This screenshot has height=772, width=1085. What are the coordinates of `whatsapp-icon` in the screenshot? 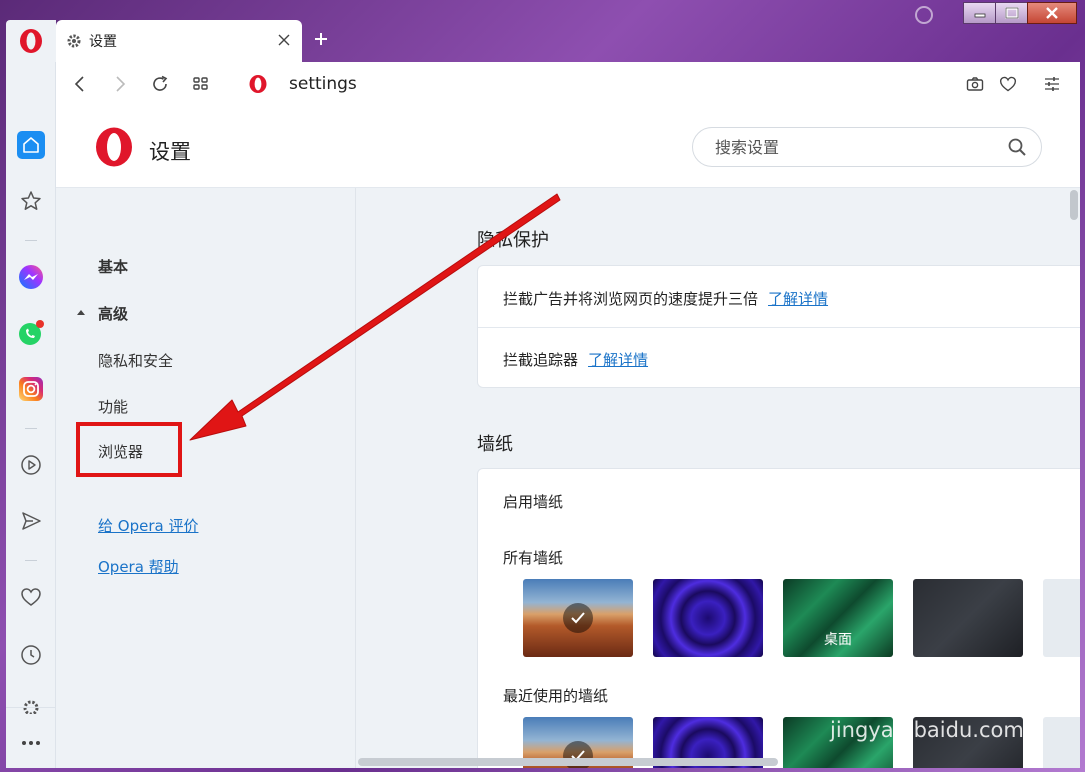 It's located at (31, 332).